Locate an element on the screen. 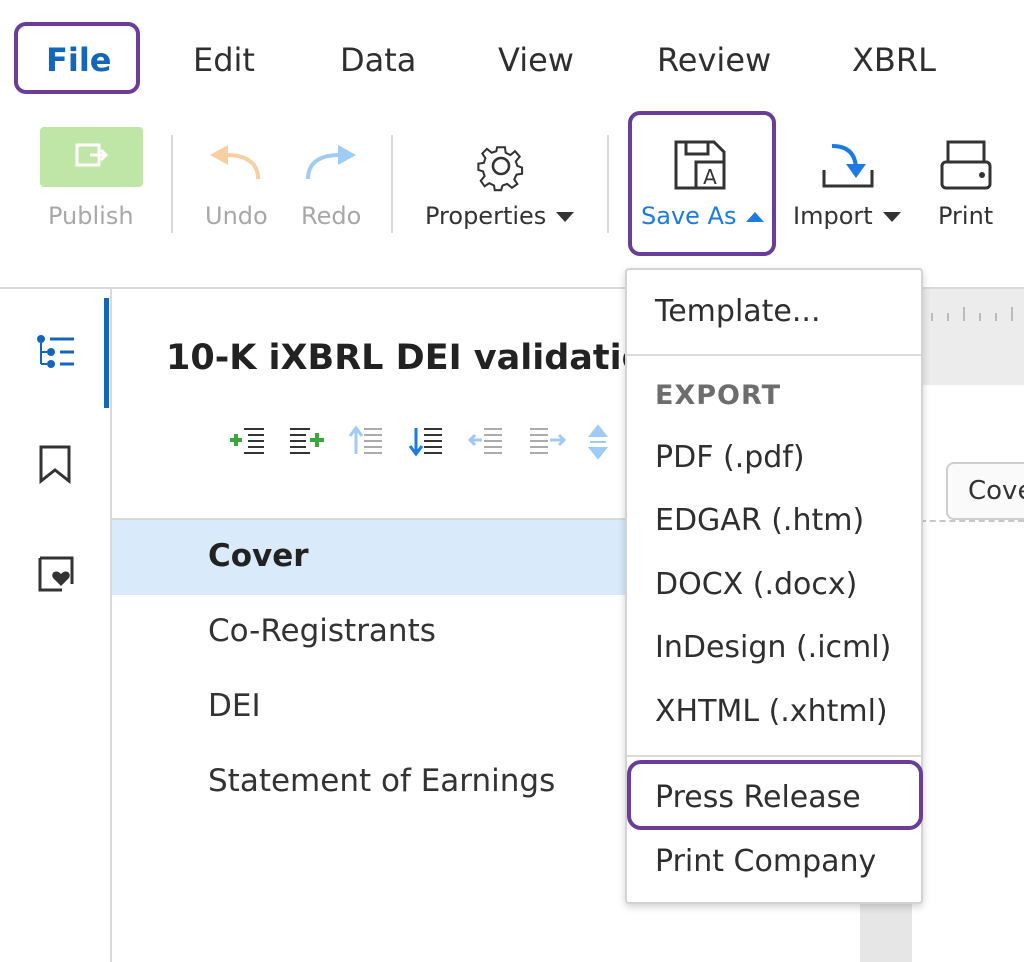  add-section-before-icon is located at coordinates (247, 441).